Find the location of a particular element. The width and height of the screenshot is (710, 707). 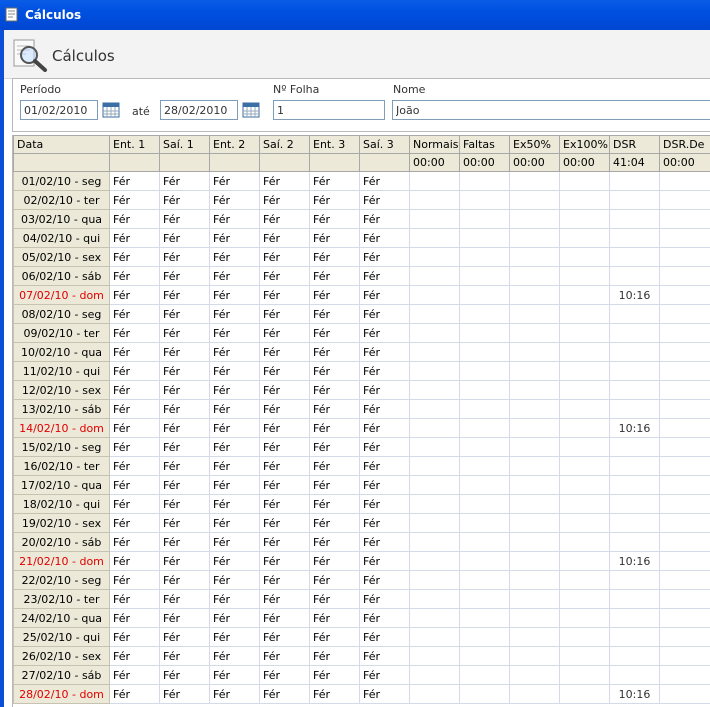

table-row: 11/02/10 - qui Fér Fér Fér Fér Fér Fér is located at coordinates (361, 371).